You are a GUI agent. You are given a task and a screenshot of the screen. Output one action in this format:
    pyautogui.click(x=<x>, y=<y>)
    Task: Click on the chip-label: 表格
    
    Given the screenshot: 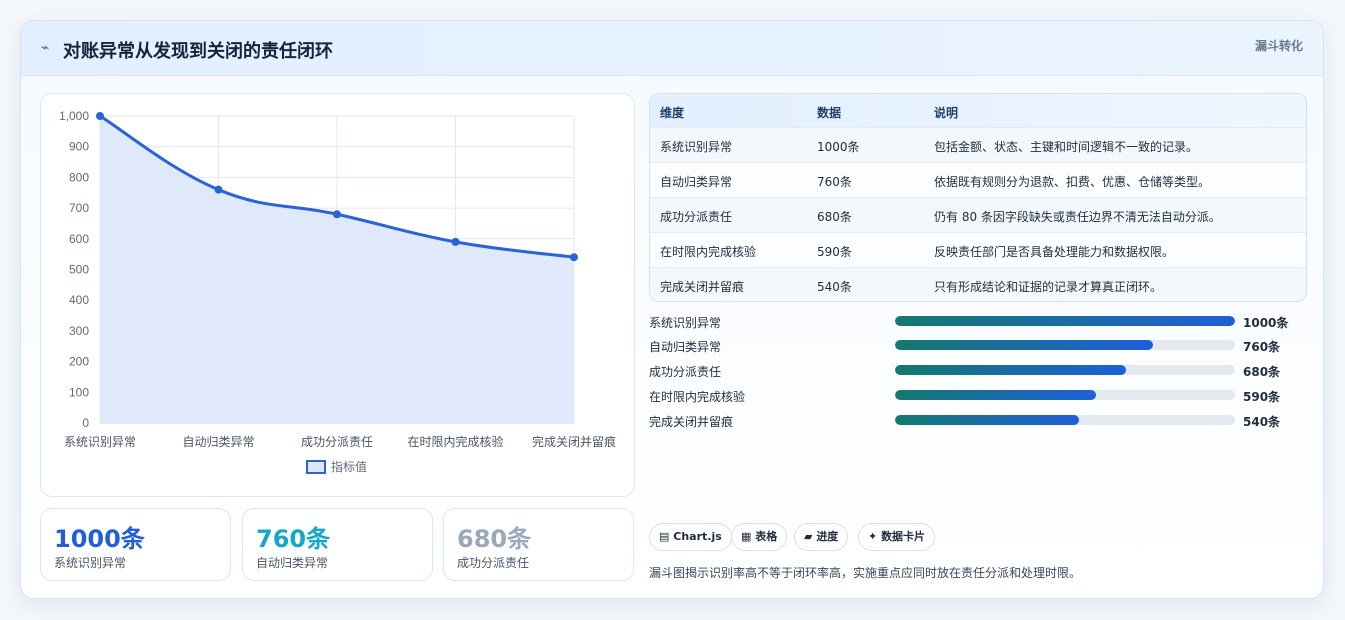 What is the action you would take?
    pyautogui.click(x=766, y=536)
    